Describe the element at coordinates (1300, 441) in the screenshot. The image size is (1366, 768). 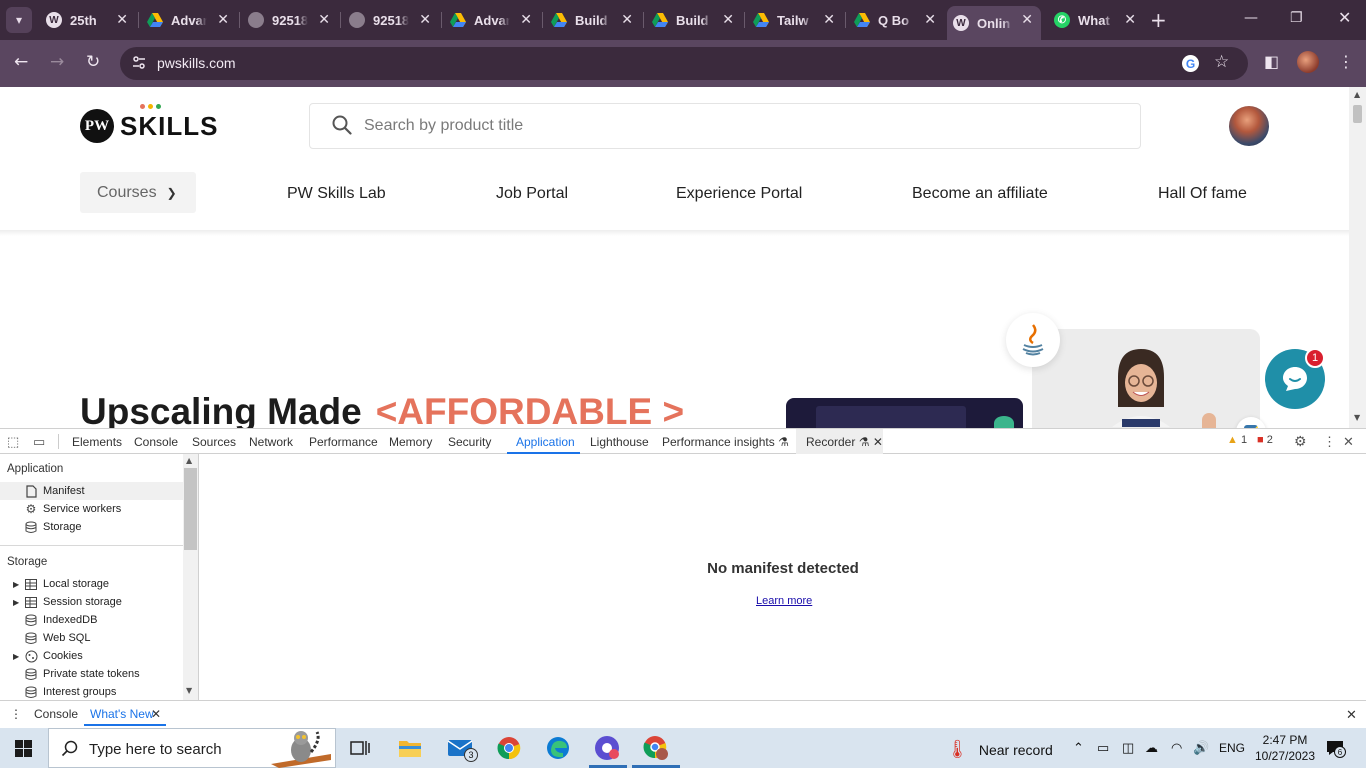
I see `settings-gear-icon: ⚙` at that location.